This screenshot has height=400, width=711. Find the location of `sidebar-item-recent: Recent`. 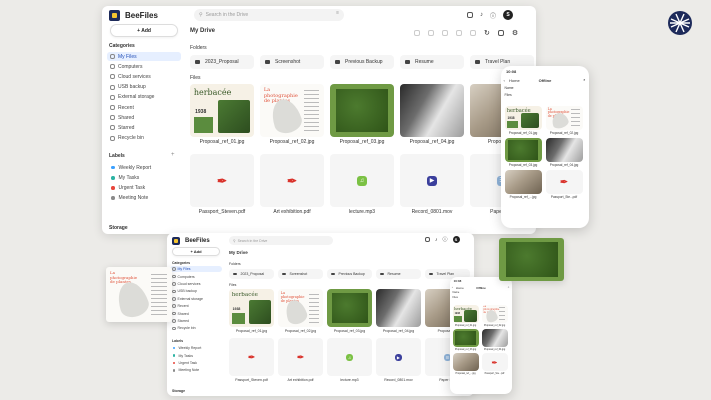

sidebar-item-recent: Recent is located at coordinates (196, 306).